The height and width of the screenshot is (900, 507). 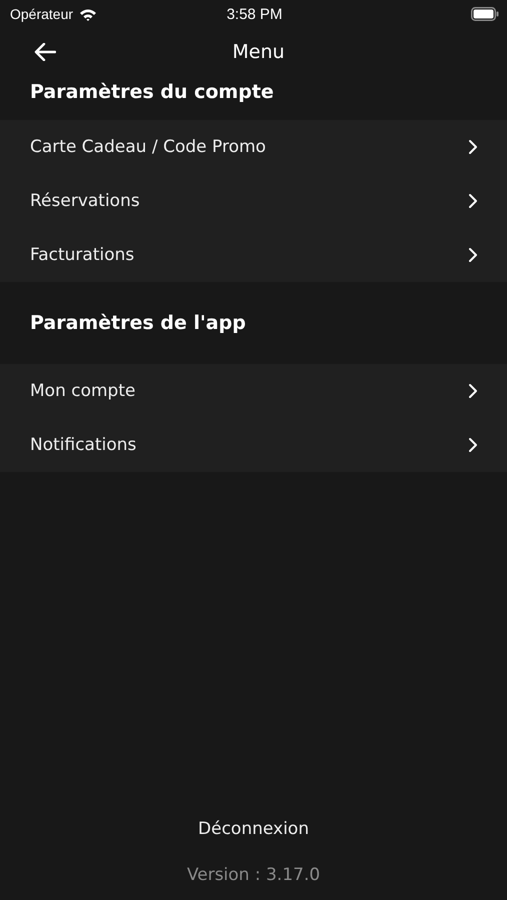 I want to click on menu-item-label: Mon compte, so click(x=83, y=391).